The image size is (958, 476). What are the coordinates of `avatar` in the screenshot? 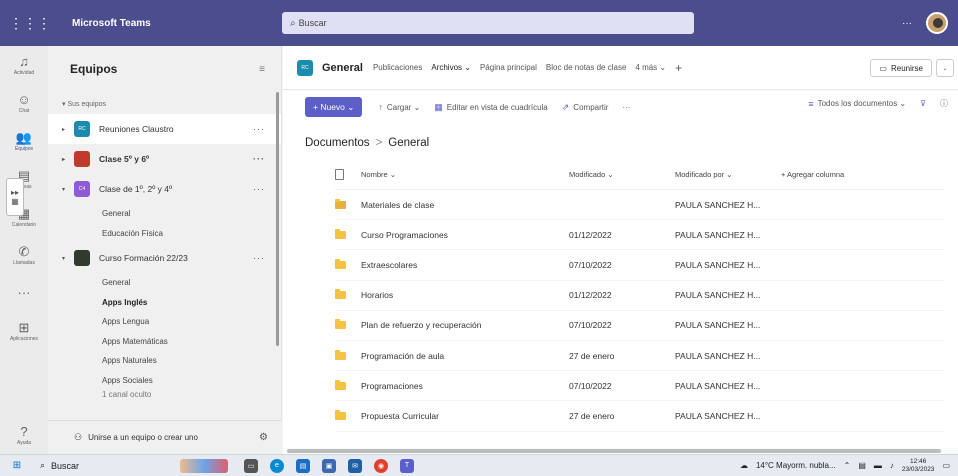 It's located at (937, 23).